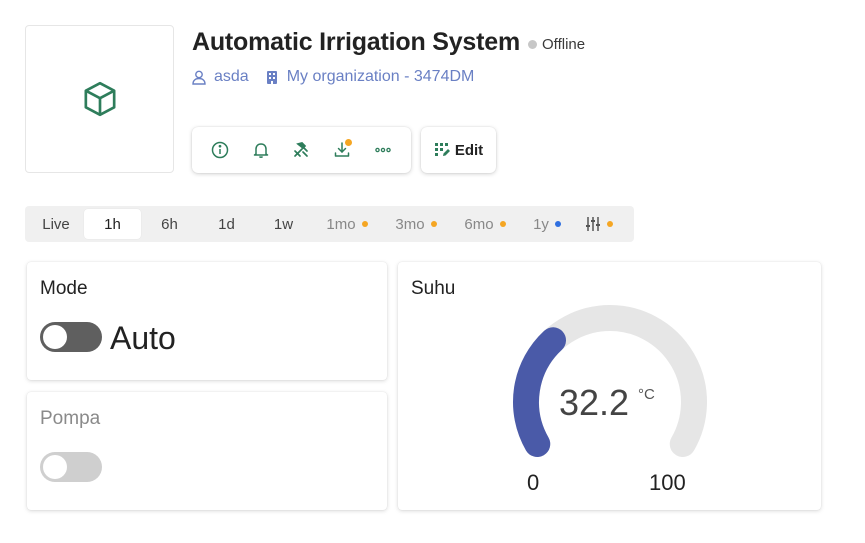  I want to click on status-text: Offline, so click(564, 44).